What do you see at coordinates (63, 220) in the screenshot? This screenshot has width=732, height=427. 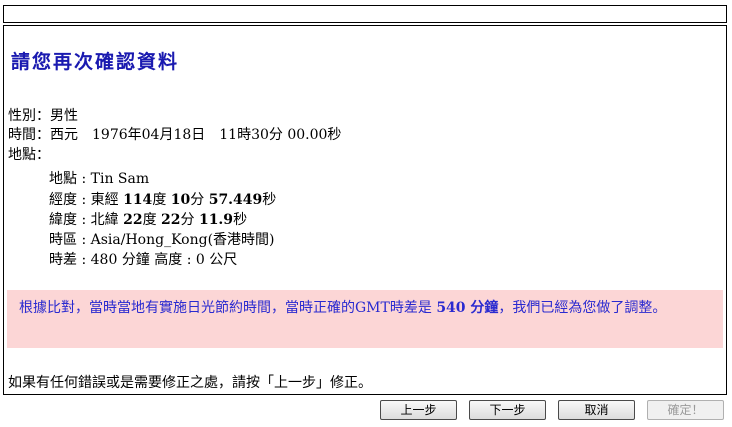 I see `latitude-label: 緯度` at bounding box center [63, 220].